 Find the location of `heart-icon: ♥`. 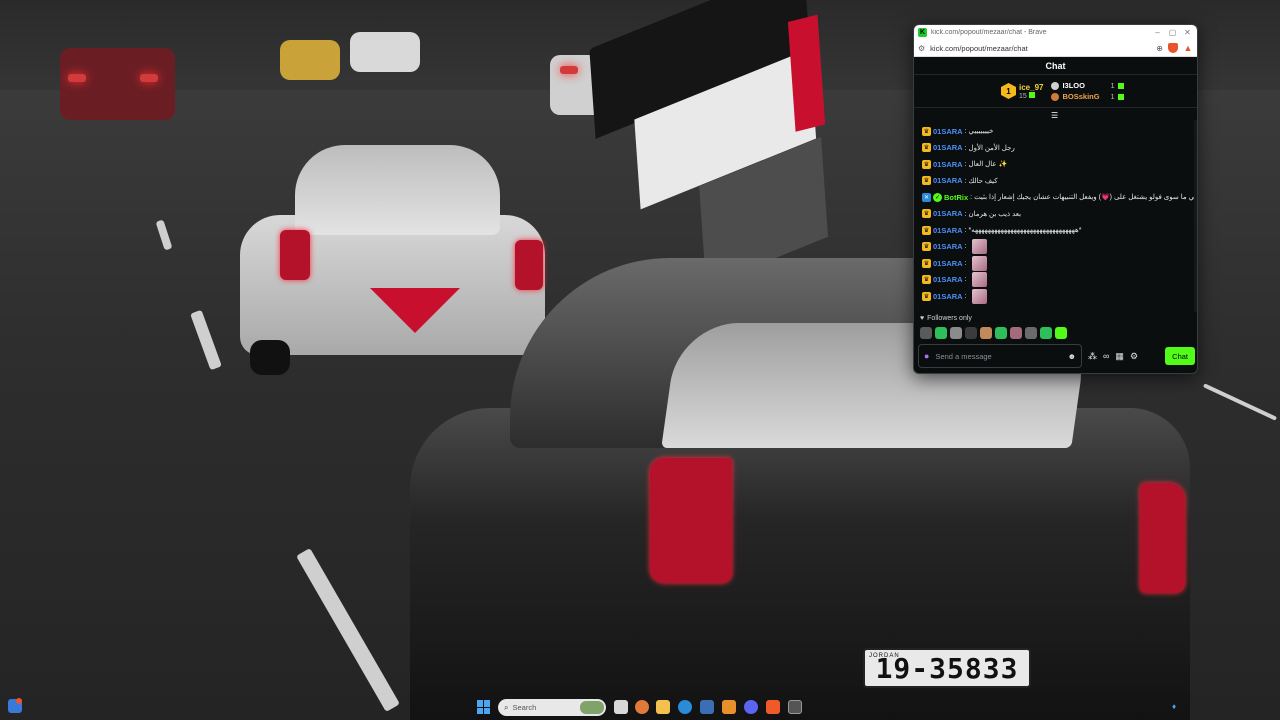

heart-icon: ♥ is located at coordinates (922, 318).